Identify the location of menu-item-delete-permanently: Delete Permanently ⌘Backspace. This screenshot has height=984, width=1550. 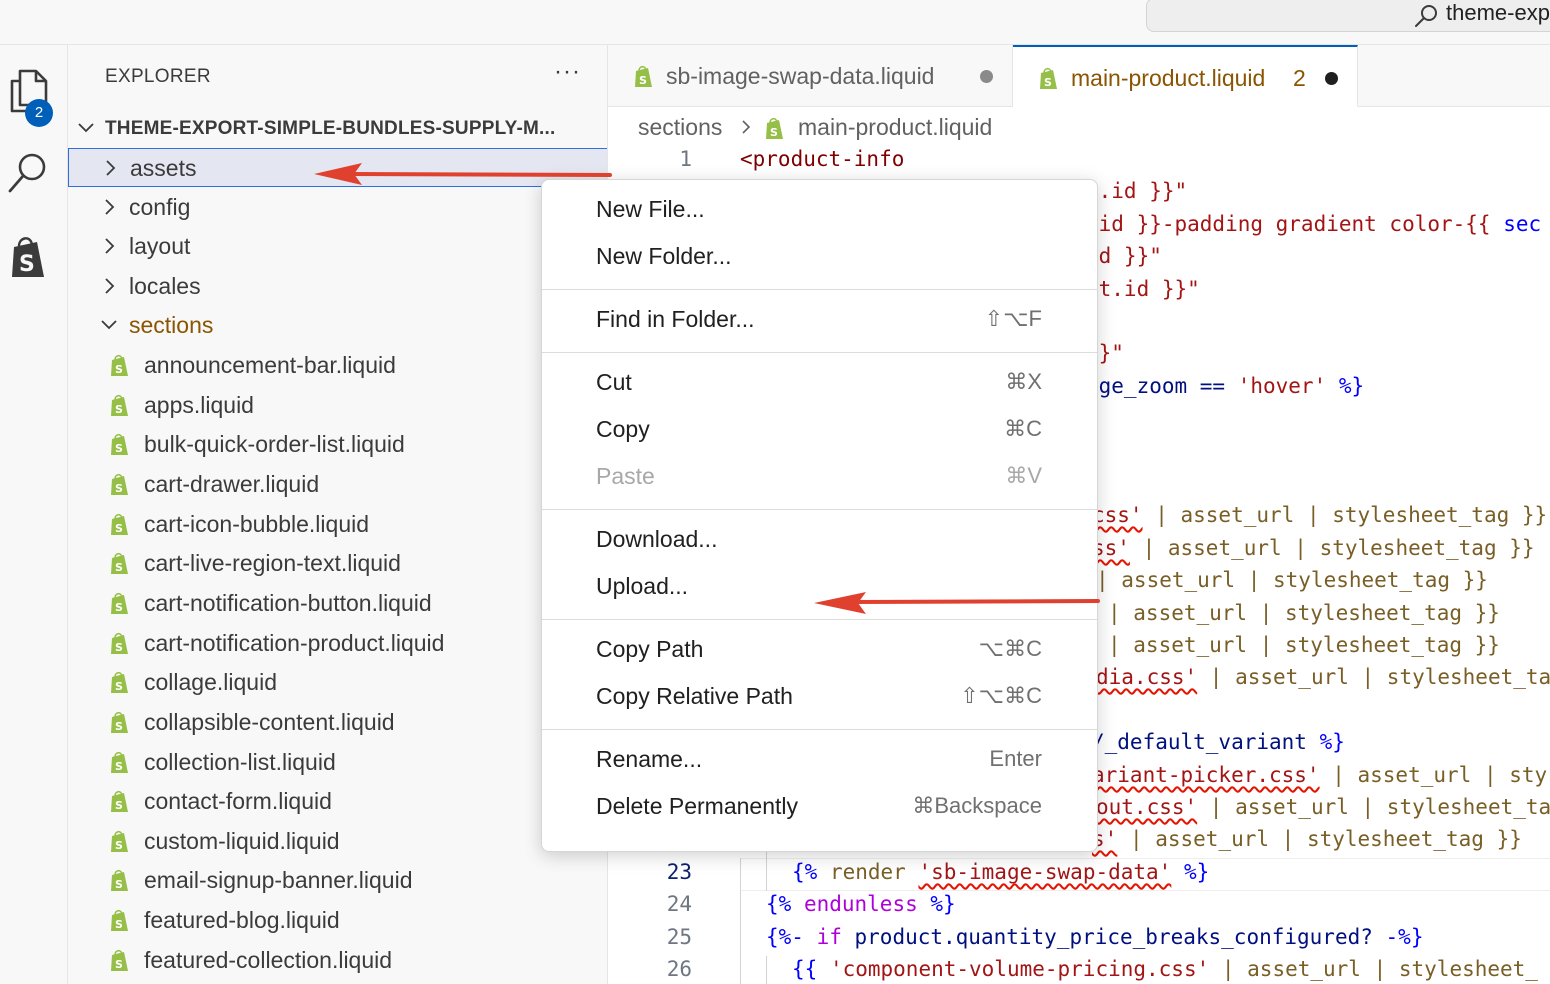
(819, 807).